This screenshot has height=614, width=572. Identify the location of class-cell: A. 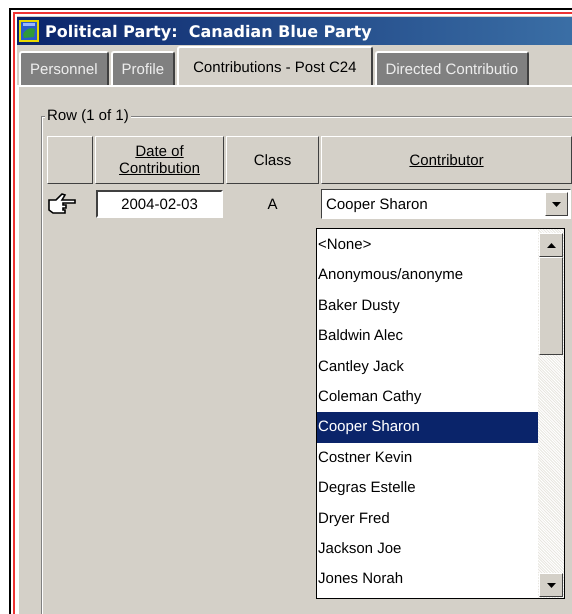
(272, 204).